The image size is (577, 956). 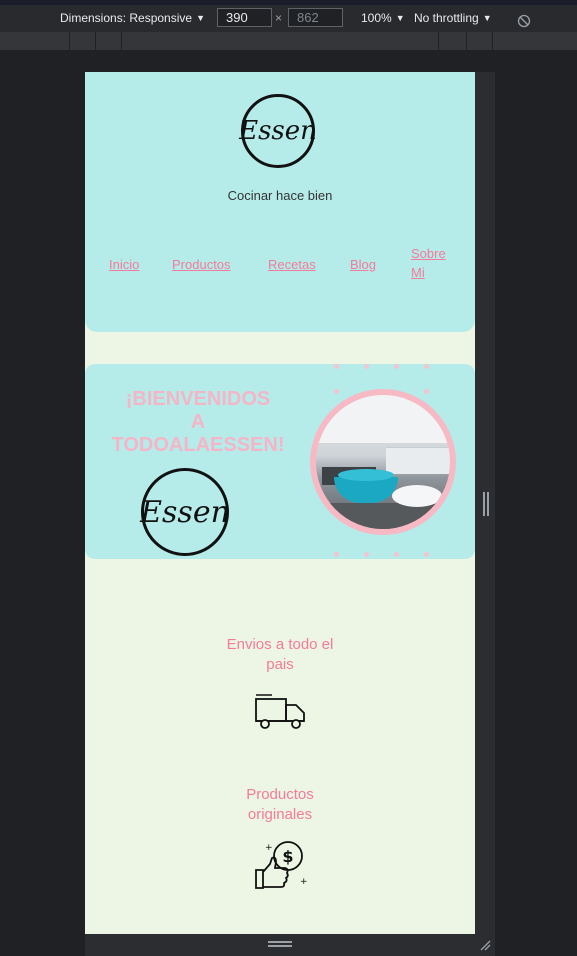 I want to click on feature-title-shipping: Envios a todo el pais, so click(x=280, y=655).